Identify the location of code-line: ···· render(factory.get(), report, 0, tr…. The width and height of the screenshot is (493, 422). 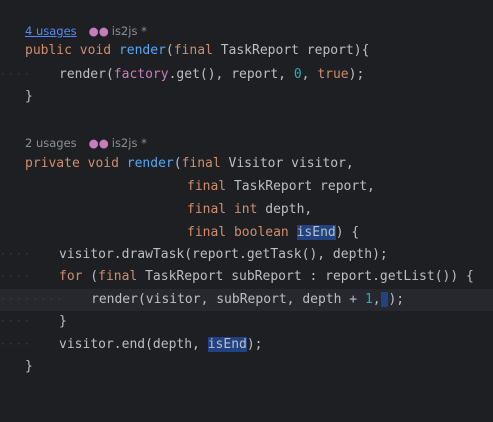
(246, 75).